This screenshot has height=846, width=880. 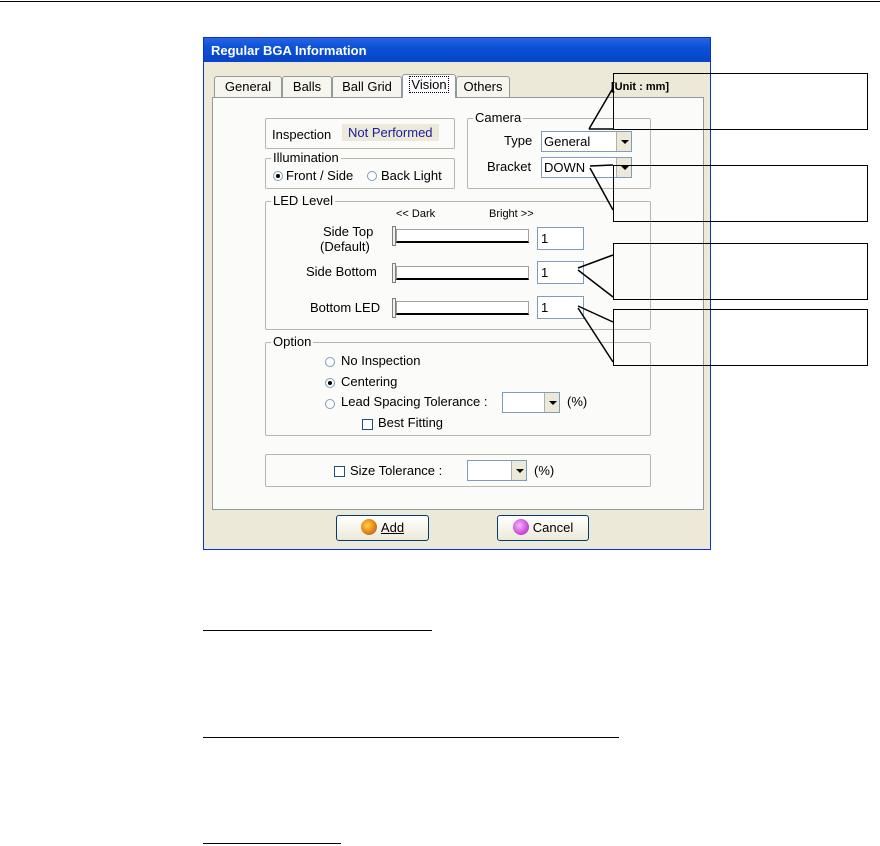 What do you see at coordinates (601, 165) in the screenshot?
I see `leader-line-bracket` at bounding box center [601, 165].